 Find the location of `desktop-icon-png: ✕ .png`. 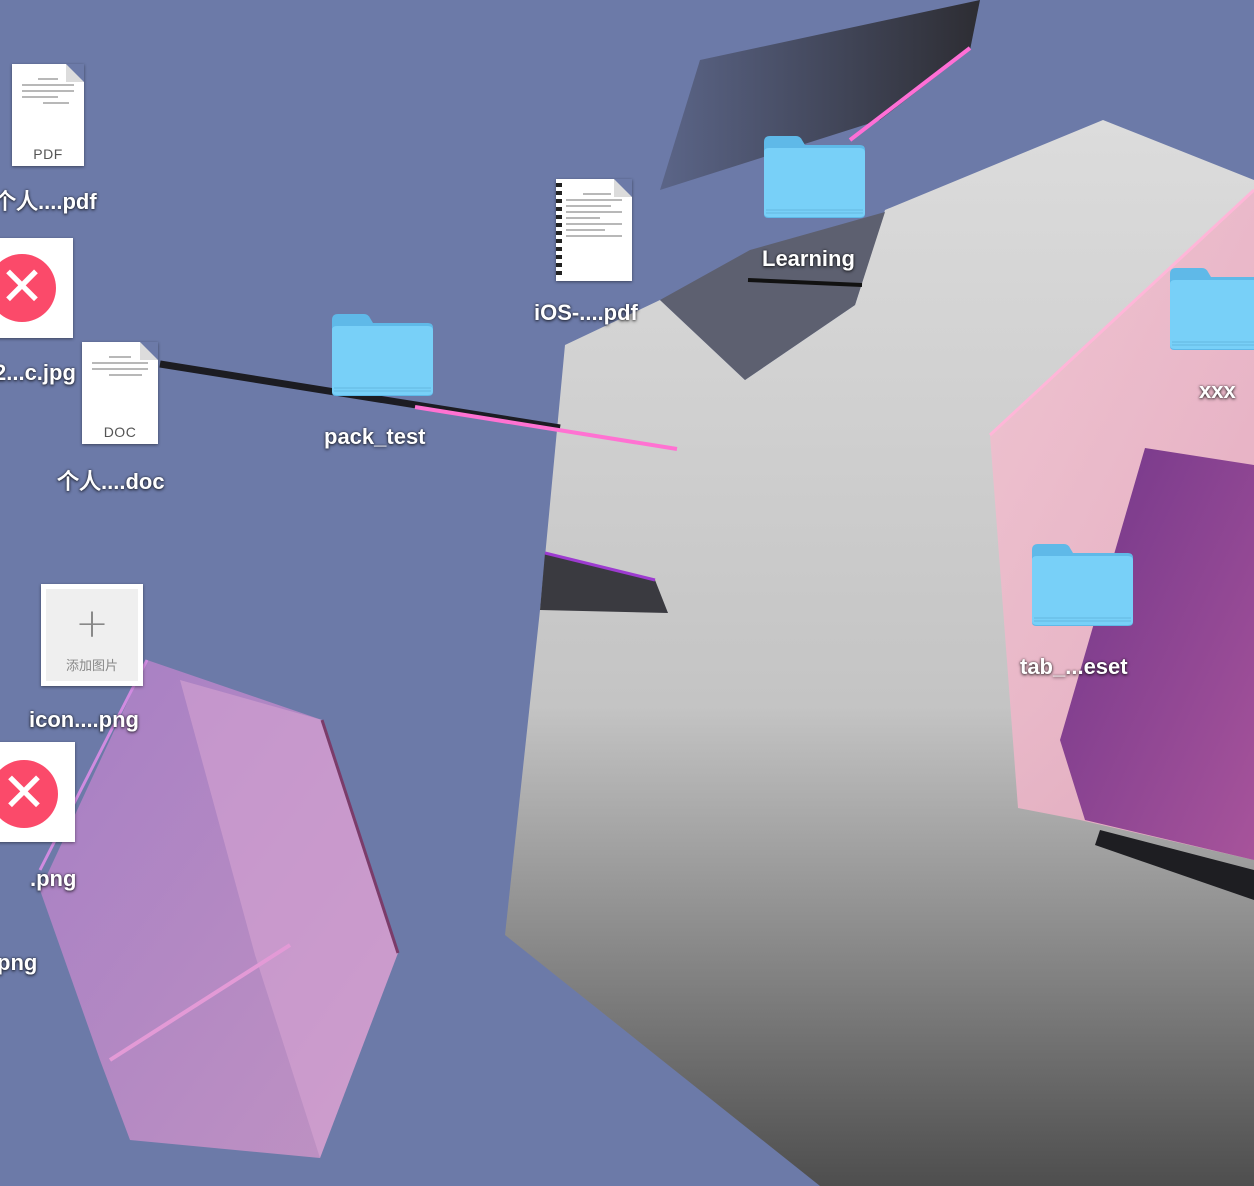

desktop-icon-png: ✕ .png is located at coordinates (50, 815).